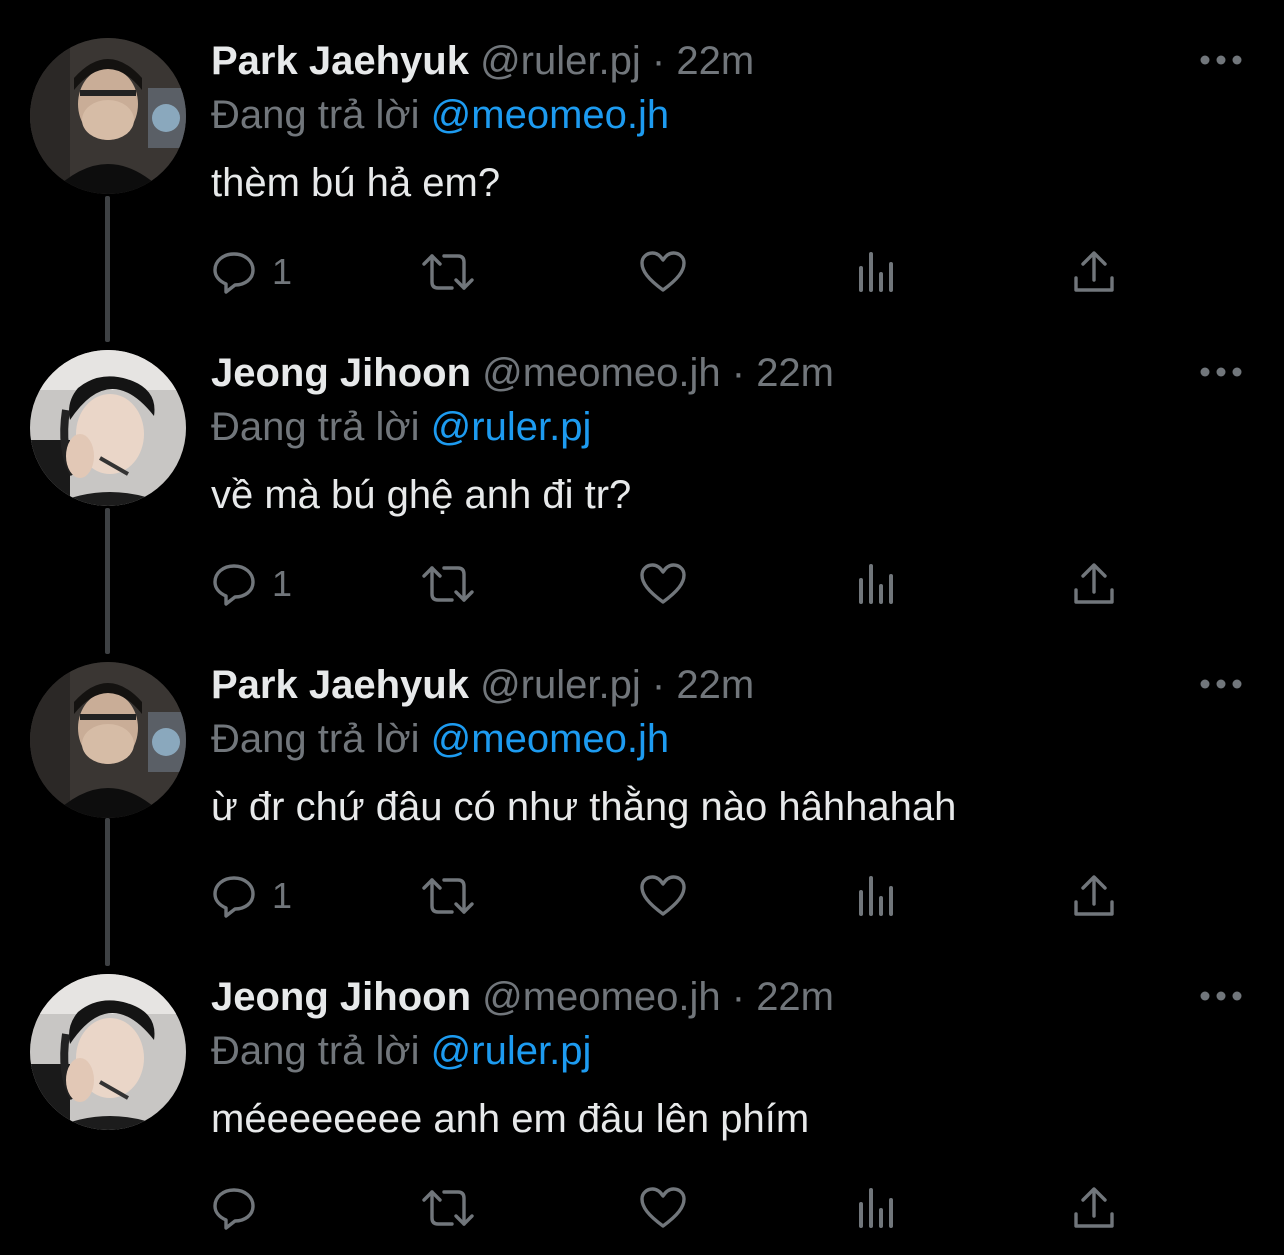 This screenshot has width=1284, height=1255. Describe the element at coordinates (421, 495) in the screenshot. I see `tweet-text: về mà bú ghệ anh đi tr?` at that location.